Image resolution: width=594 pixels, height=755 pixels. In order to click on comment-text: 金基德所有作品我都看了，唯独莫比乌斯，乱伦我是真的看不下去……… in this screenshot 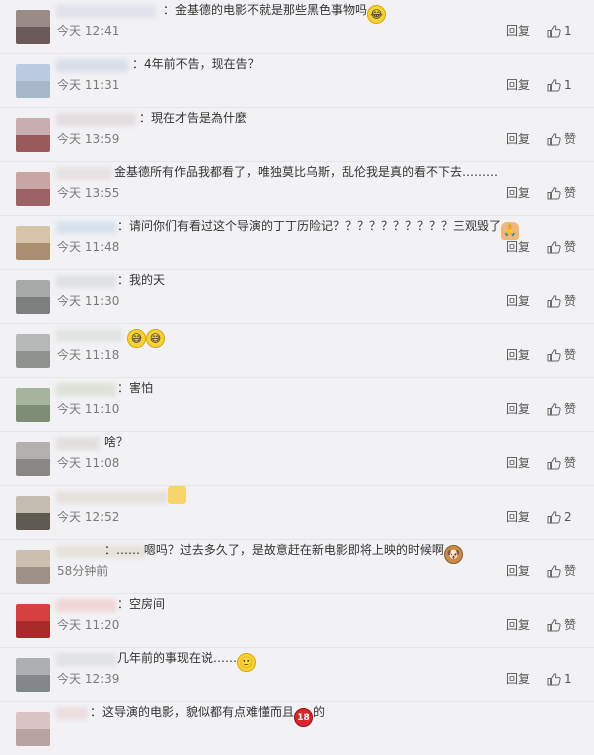, I will do `click(306, 172)`.